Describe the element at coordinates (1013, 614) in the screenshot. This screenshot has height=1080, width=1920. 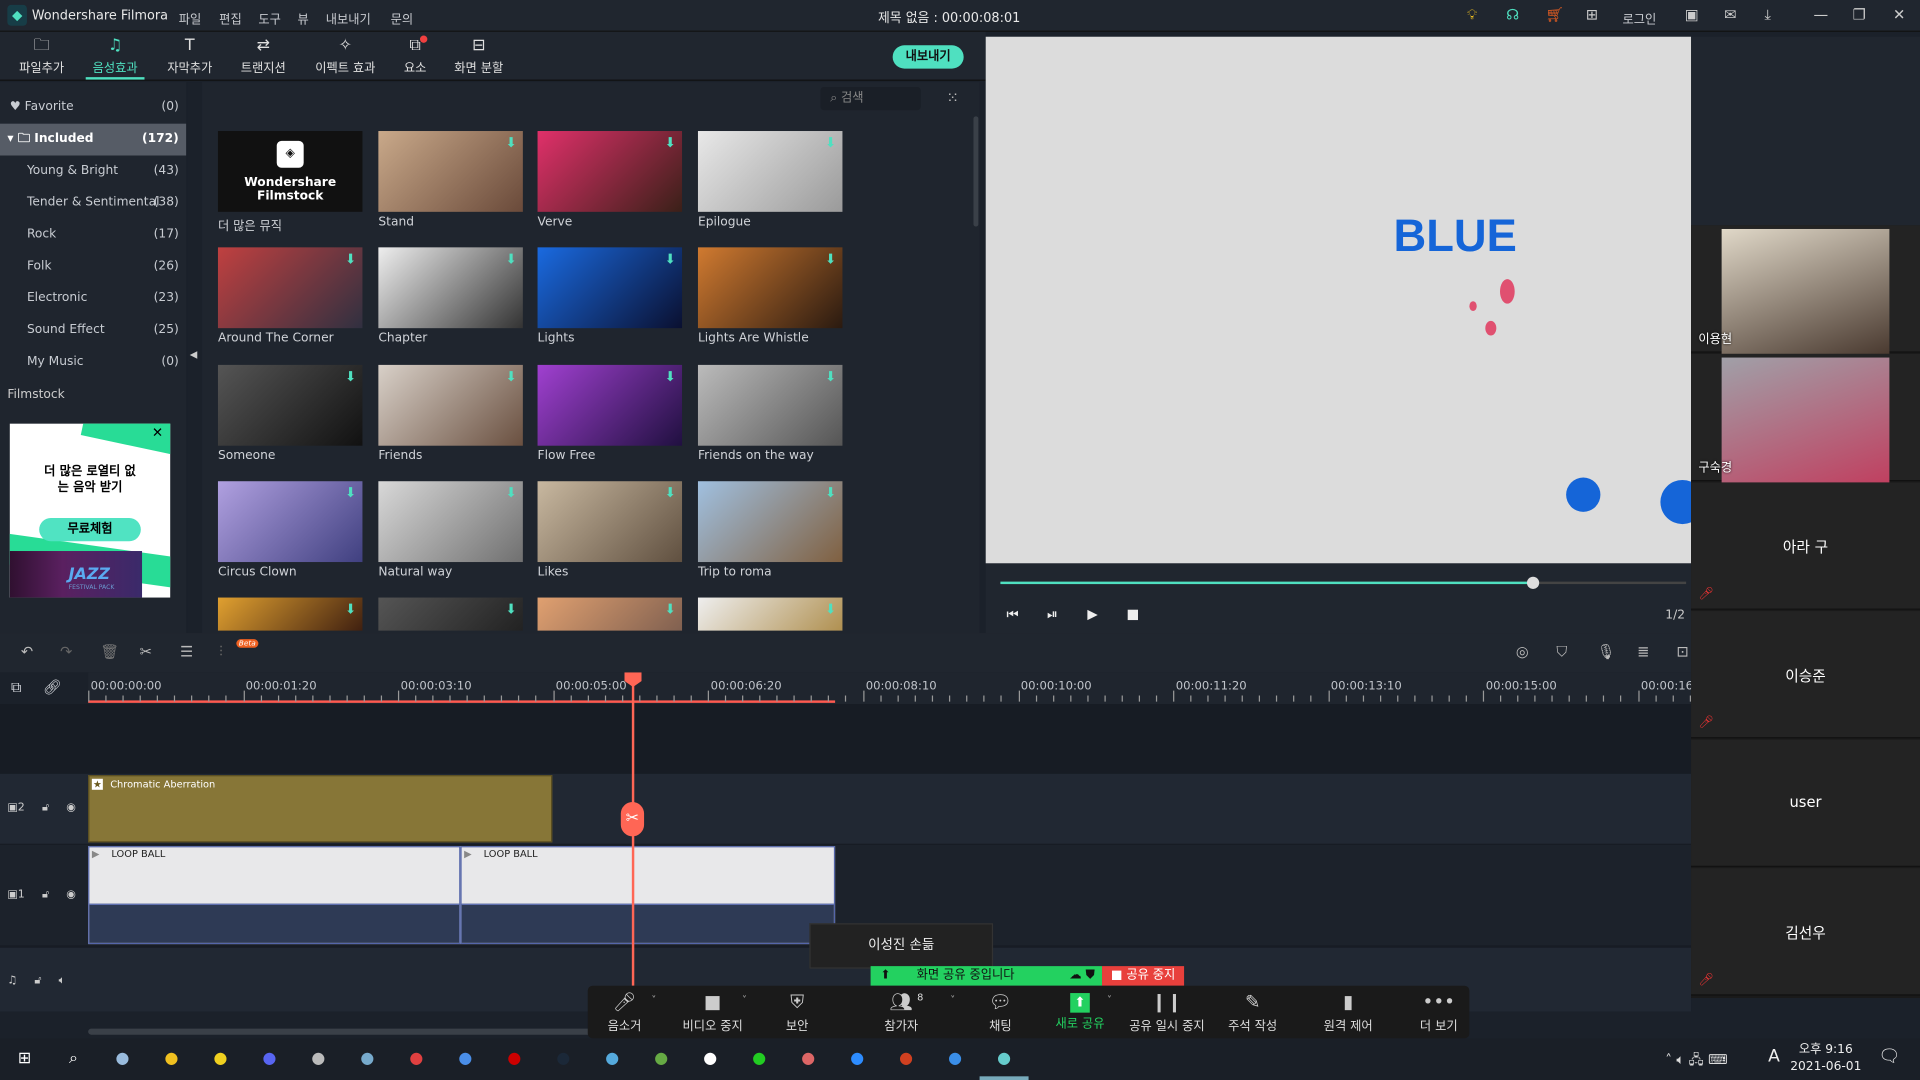
I see `step-back-button: ⏮︎` at that location.